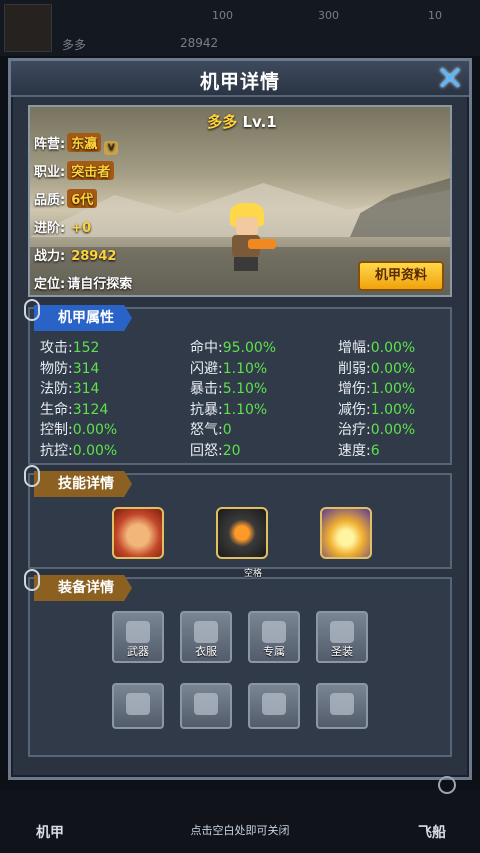  Describe the element at coordinates (259, 122) in the screenshot. I see `hero-level: Lv.1` at that location.